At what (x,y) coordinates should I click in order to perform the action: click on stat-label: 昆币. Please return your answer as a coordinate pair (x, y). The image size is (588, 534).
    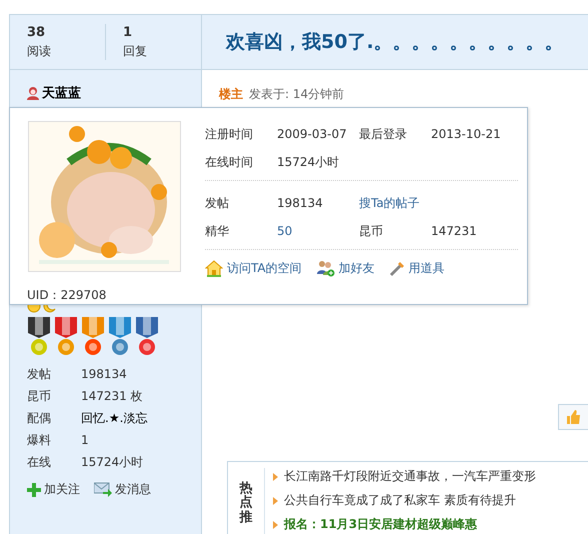
    Looking at the image, I should click on (39, 396).